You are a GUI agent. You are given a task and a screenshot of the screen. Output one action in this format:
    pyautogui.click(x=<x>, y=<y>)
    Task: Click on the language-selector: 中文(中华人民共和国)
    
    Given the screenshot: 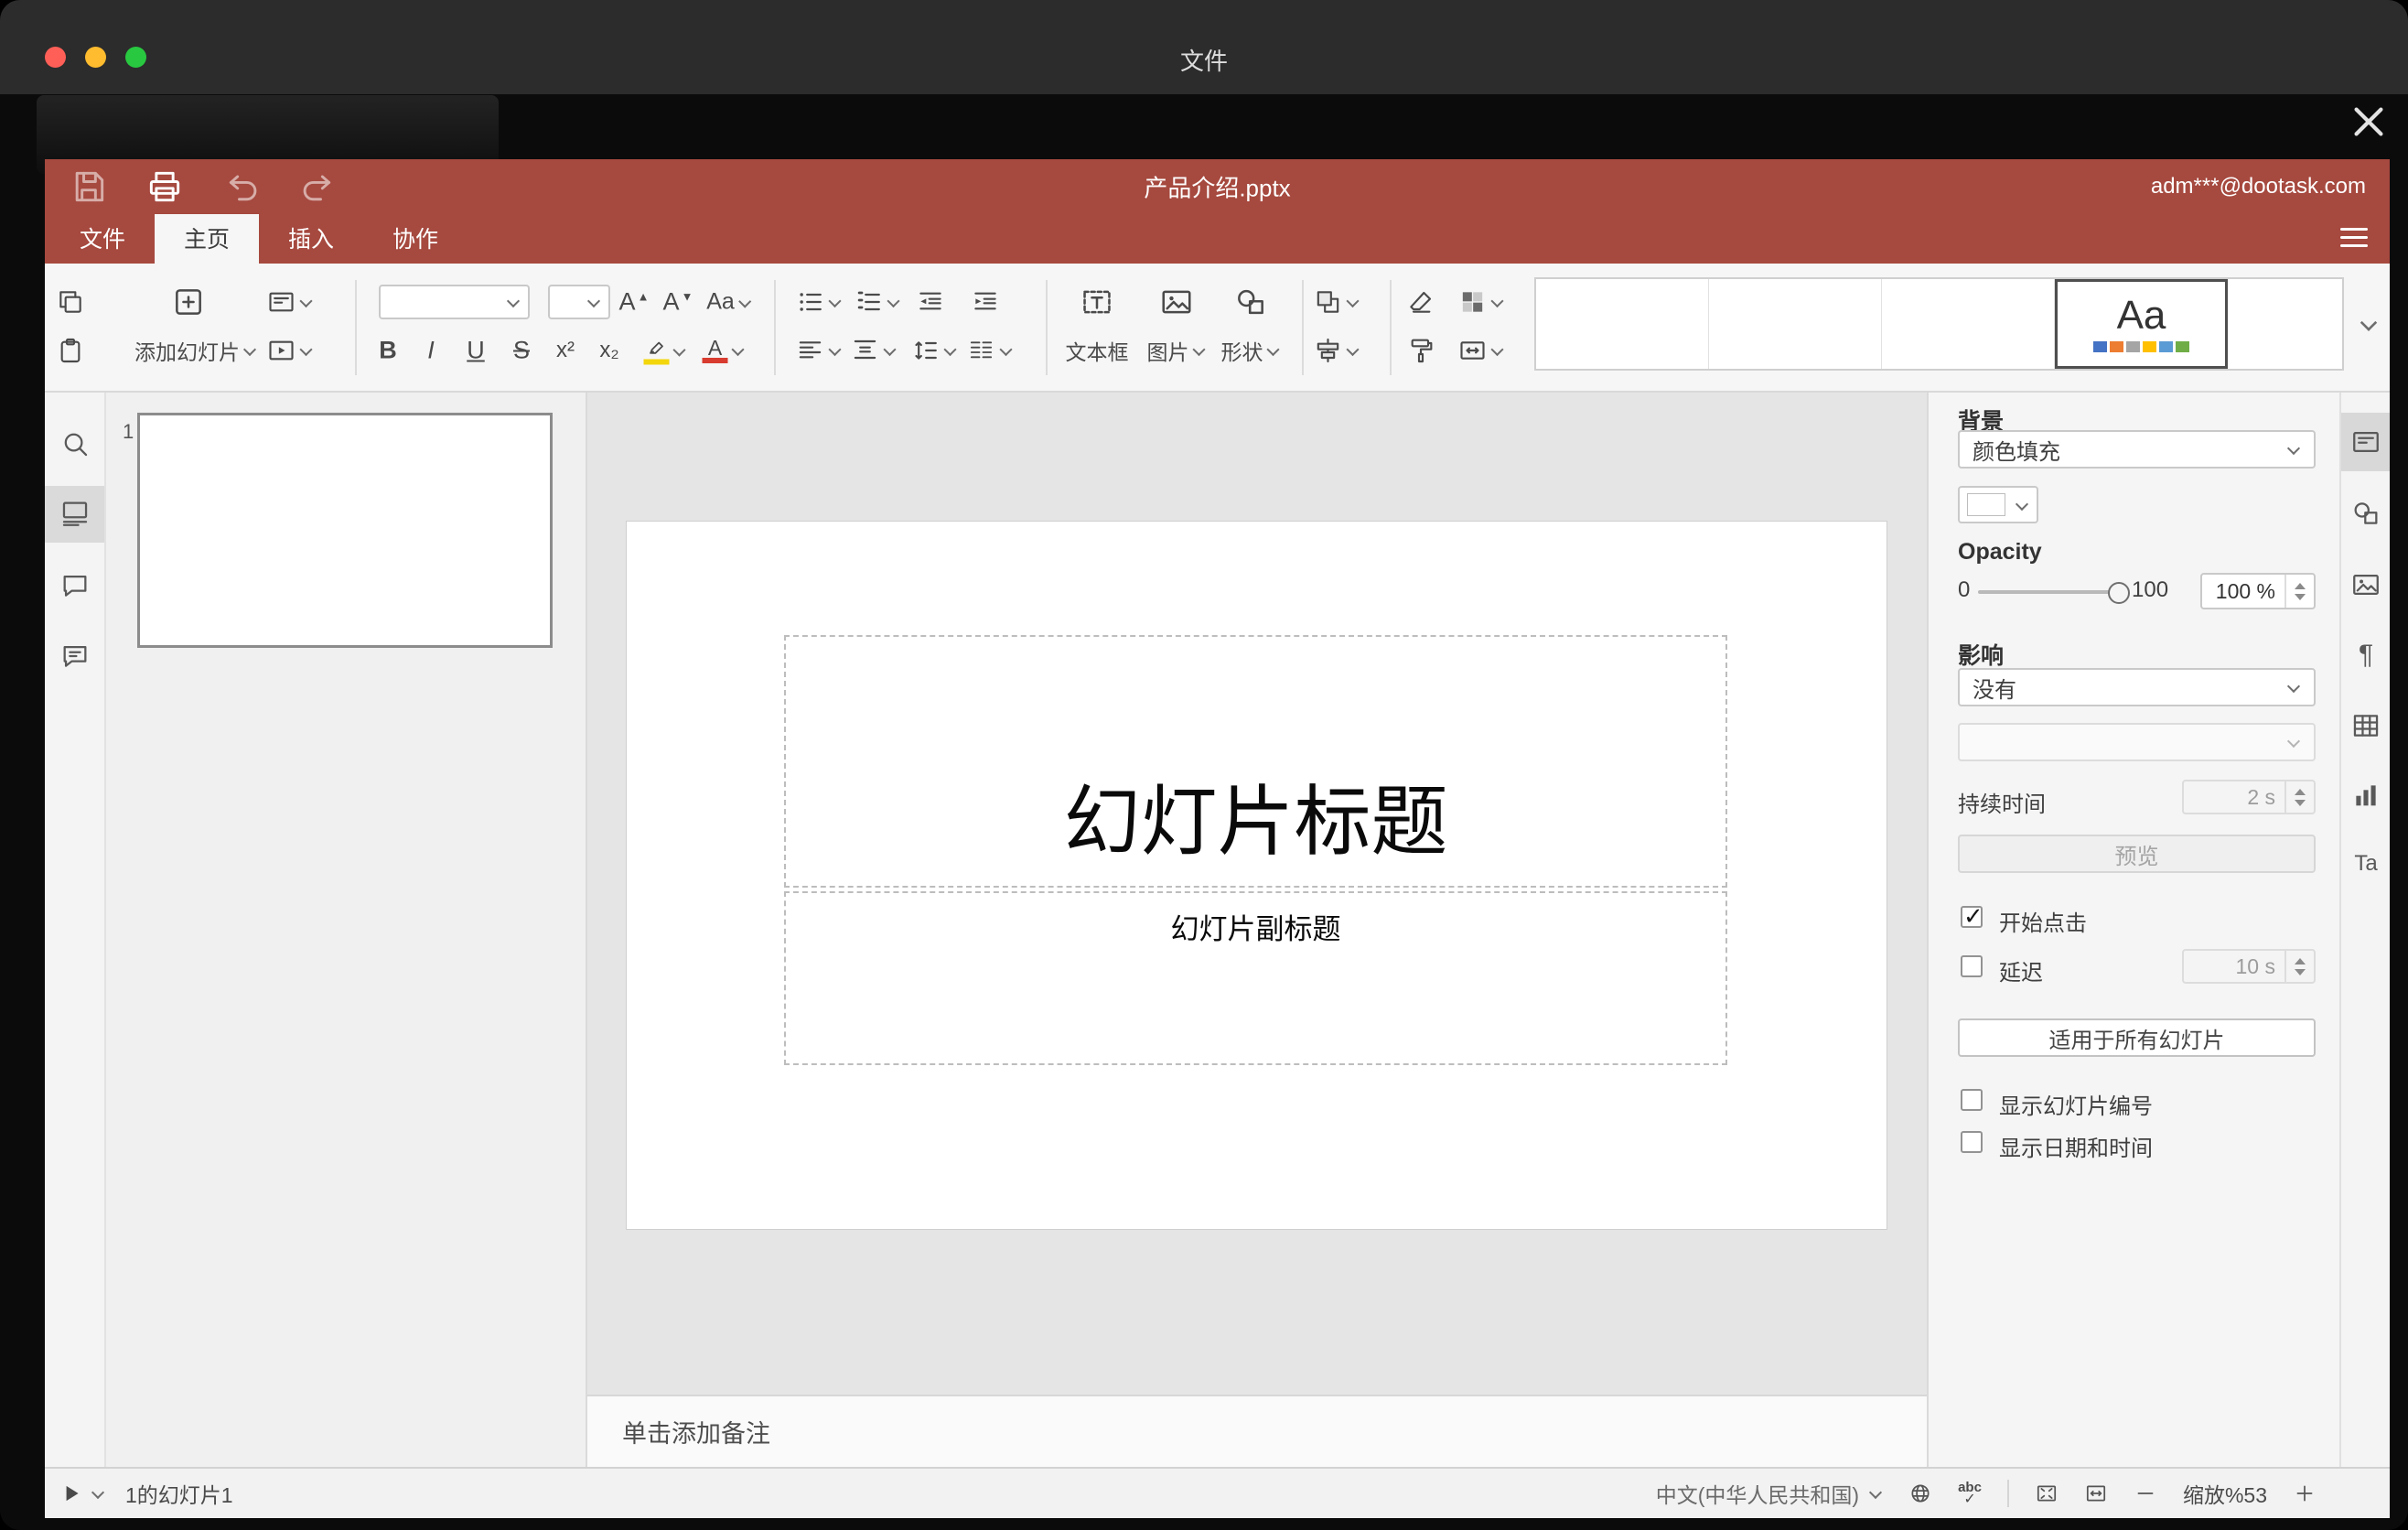 What is the action you would take?
    pyautogui.click(x=1757, y=1493)
    